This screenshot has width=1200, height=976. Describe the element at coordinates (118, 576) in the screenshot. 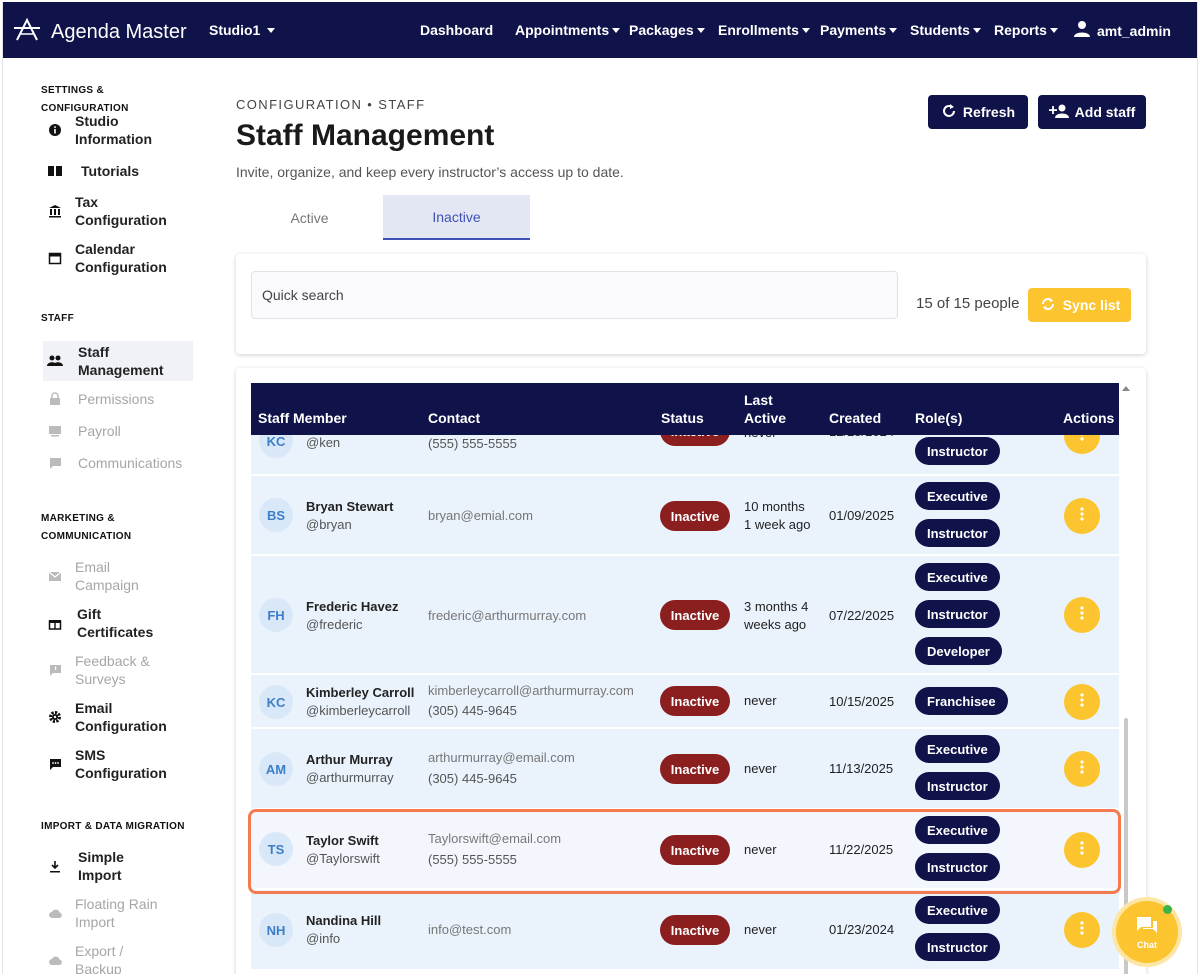

I see `sidebar-item-email-campaign: Email Campaign` at that location.